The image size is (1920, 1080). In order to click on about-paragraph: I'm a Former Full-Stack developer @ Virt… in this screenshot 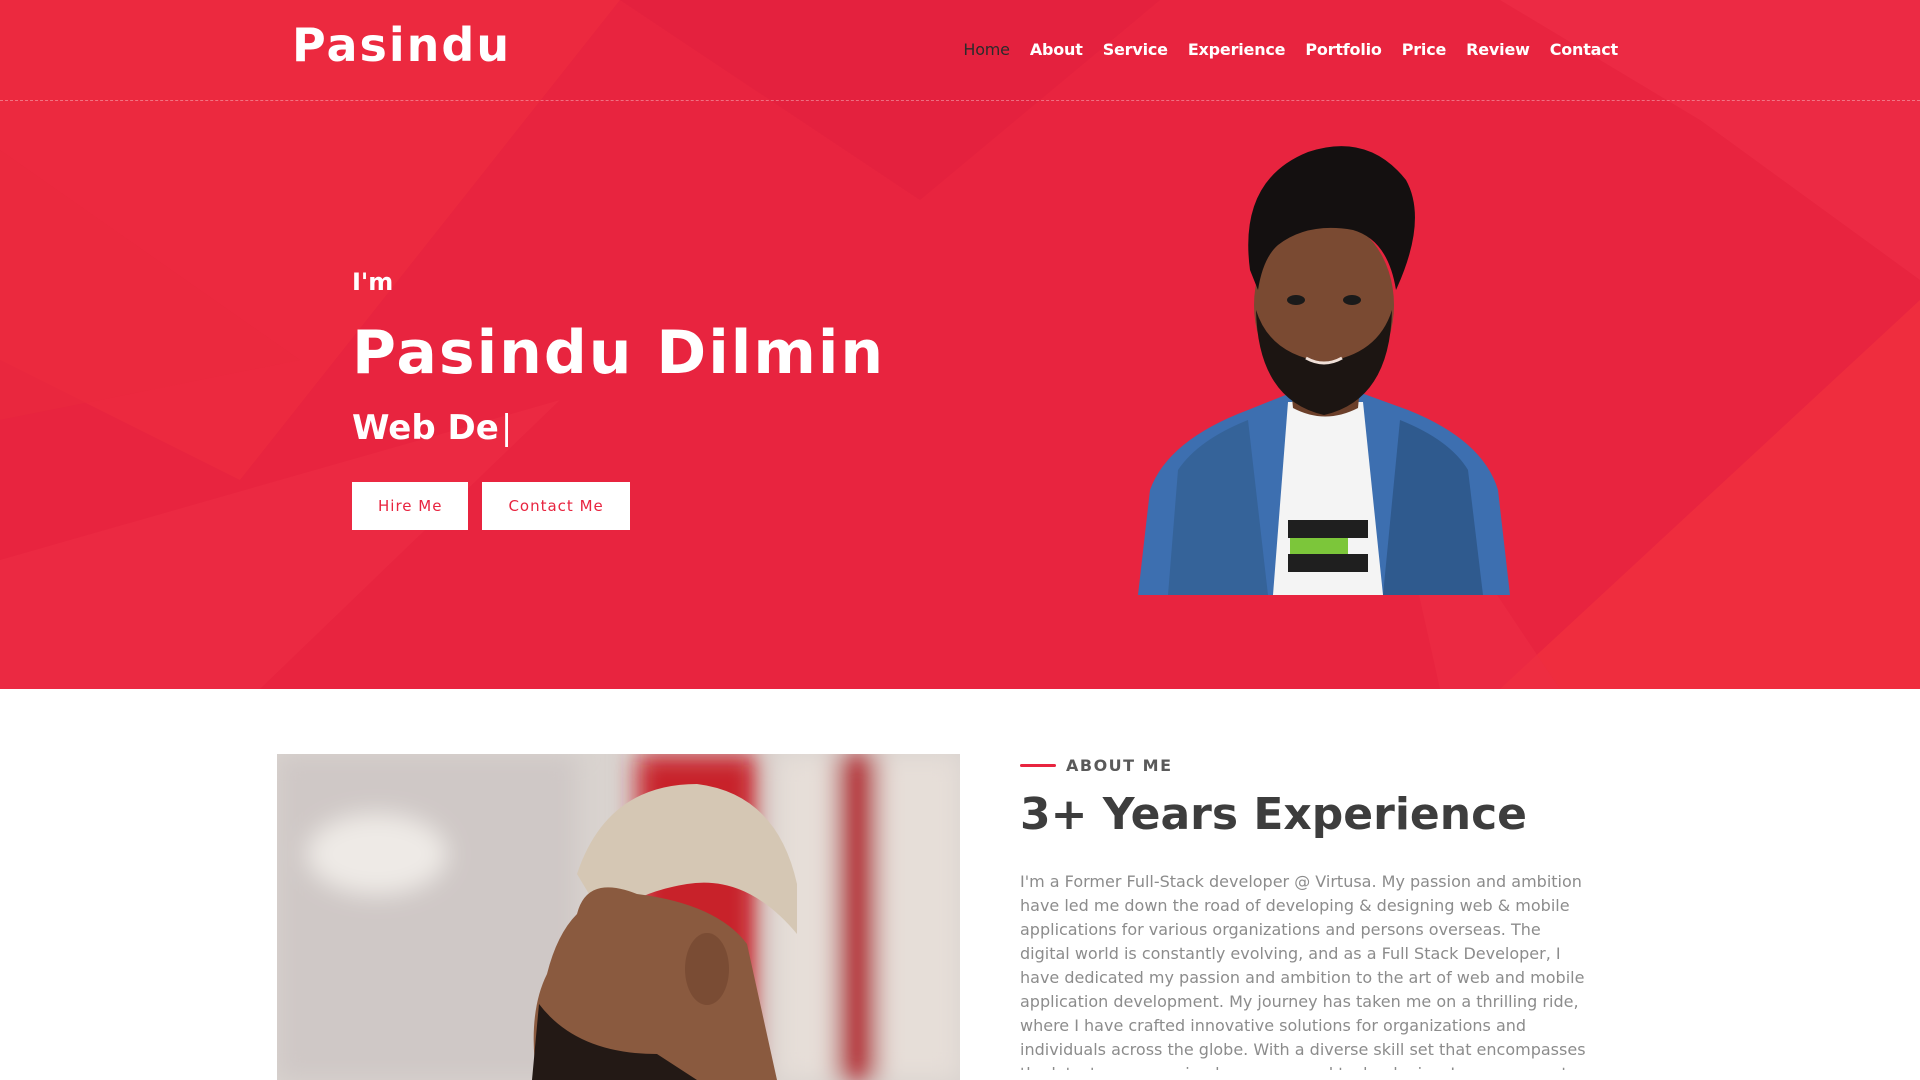, I will do `click(1303, 971)`.